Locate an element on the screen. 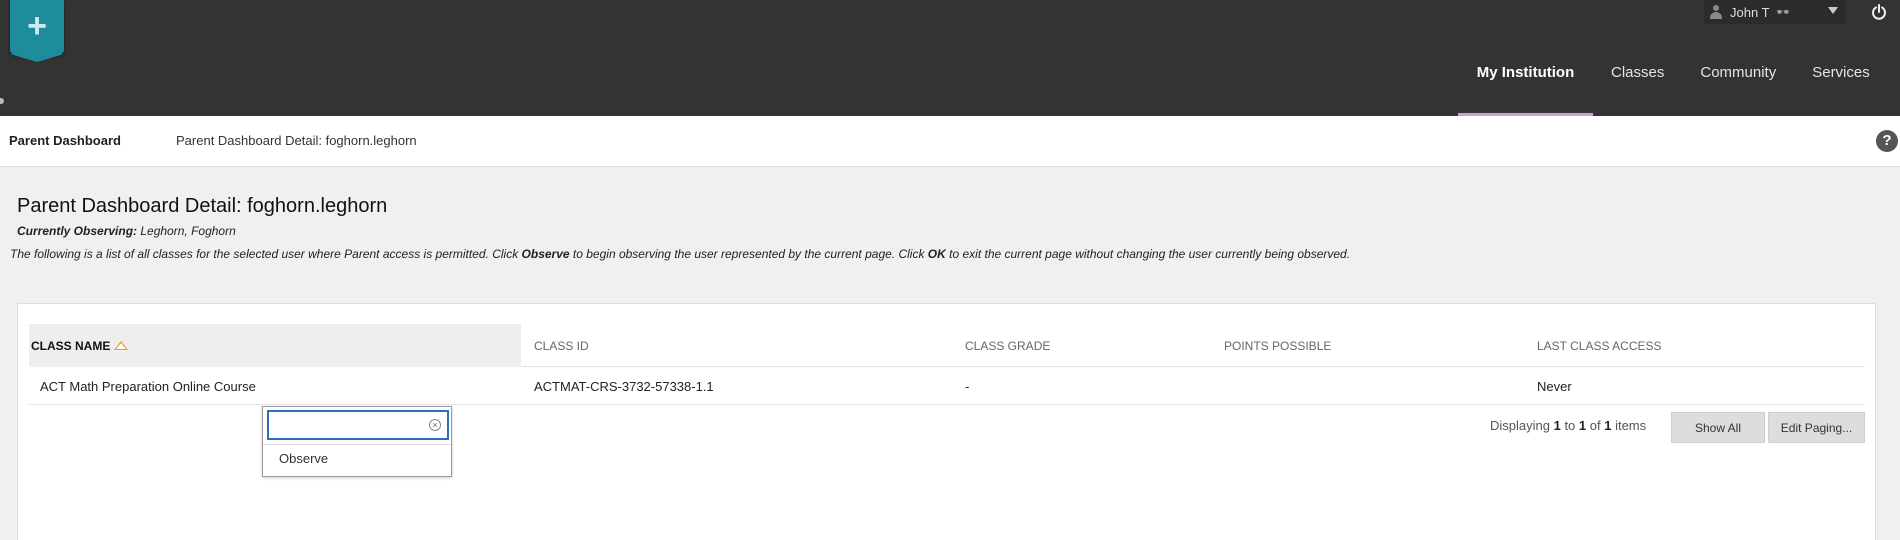 The height and width of the screenshot is (540, 1900). chevron-down-icon is located at coordinates (1833, 10).